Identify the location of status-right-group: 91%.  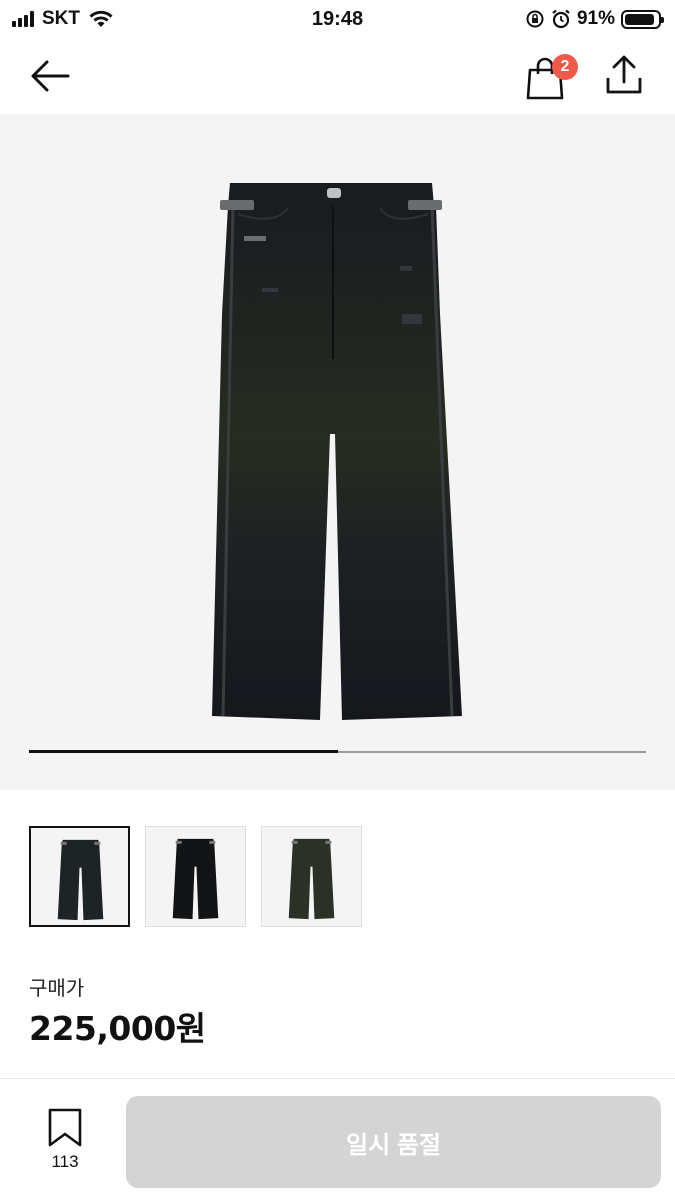
(594, 19).